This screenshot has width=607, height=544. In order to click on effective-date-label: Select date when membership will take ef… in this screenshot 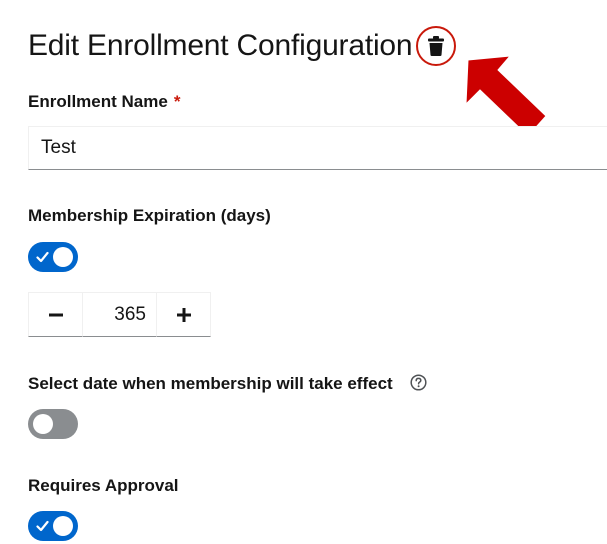, I will do `click(210, 383)`.